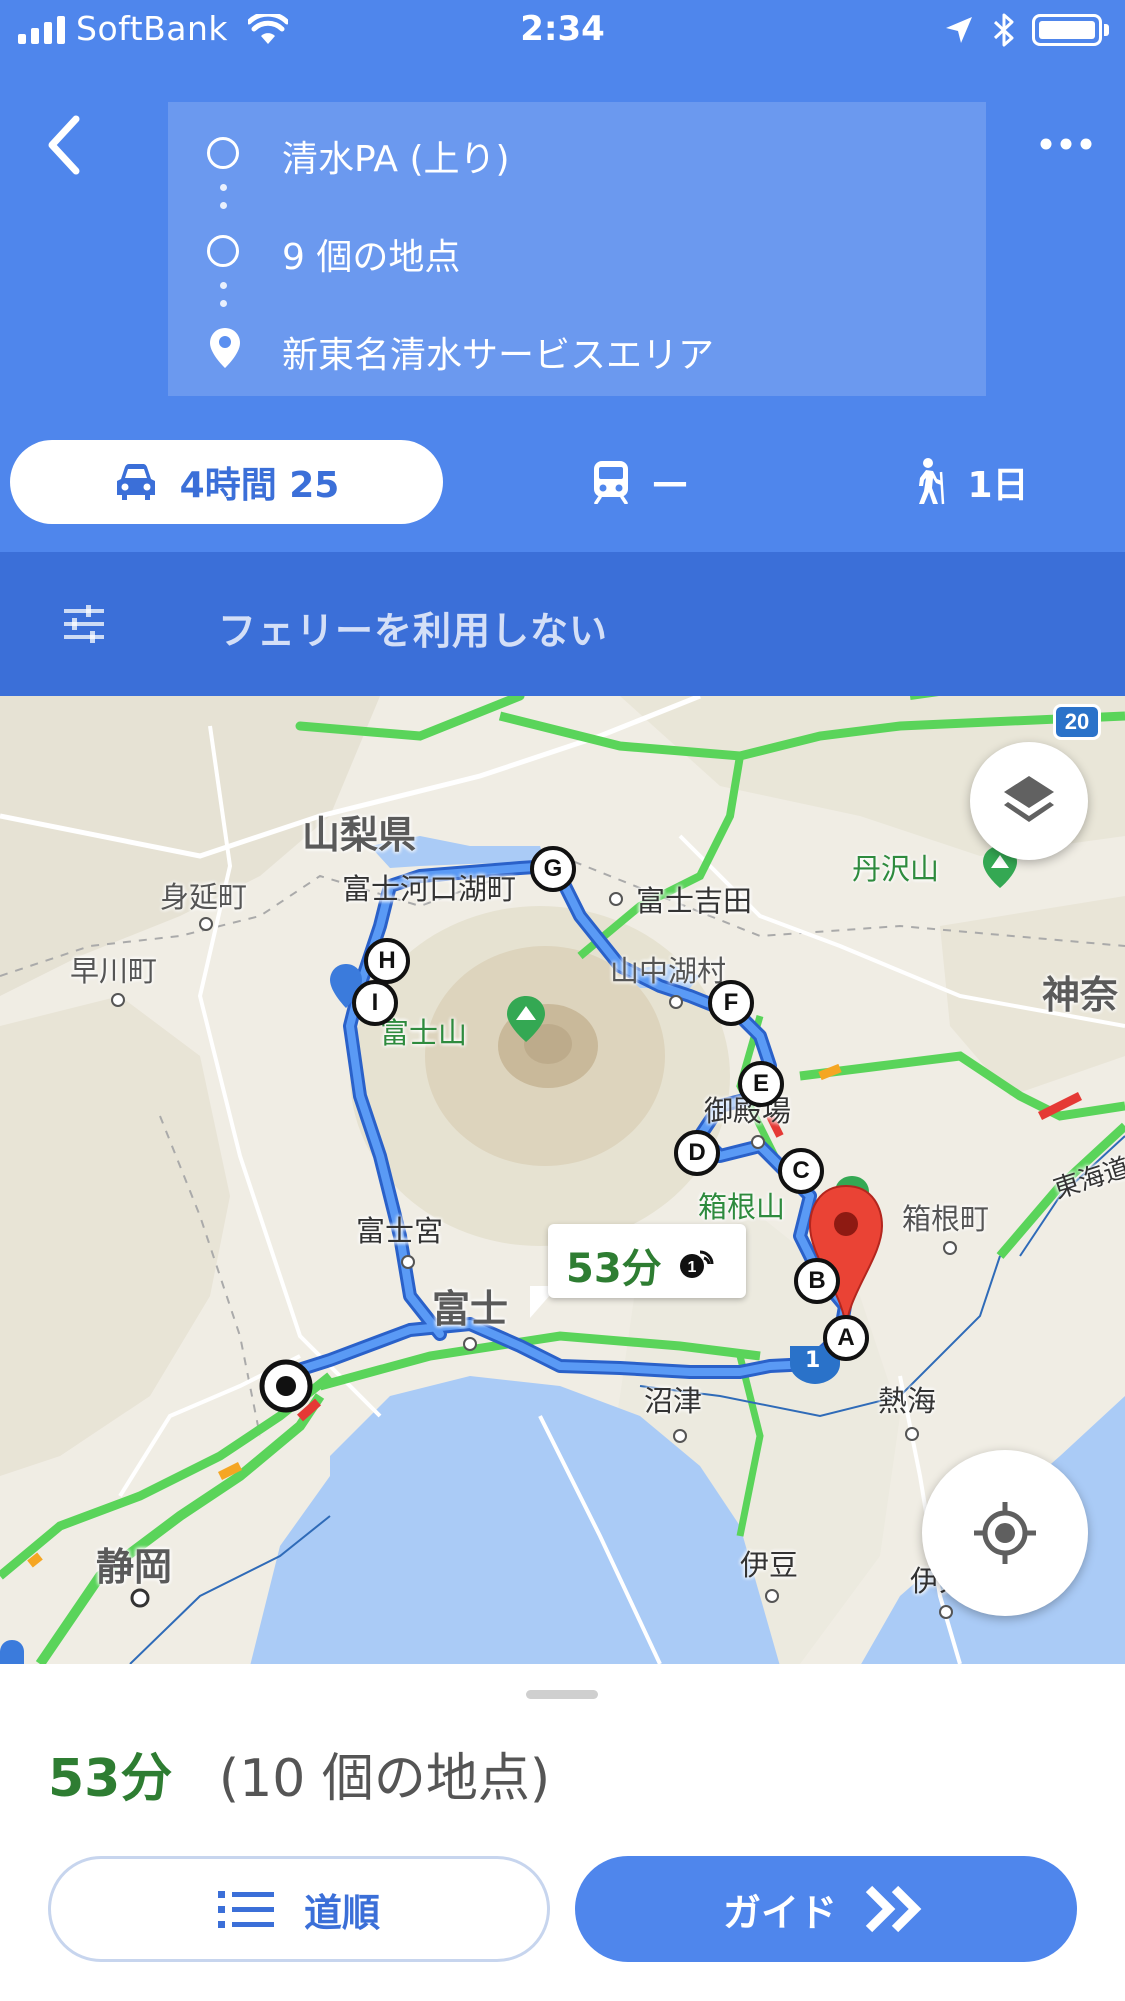 This screenshot has width=1125, height=2001. Describe the element at coordinates (110, 1779) in the screenshot. I see `summary-duration: 53分` at that location.